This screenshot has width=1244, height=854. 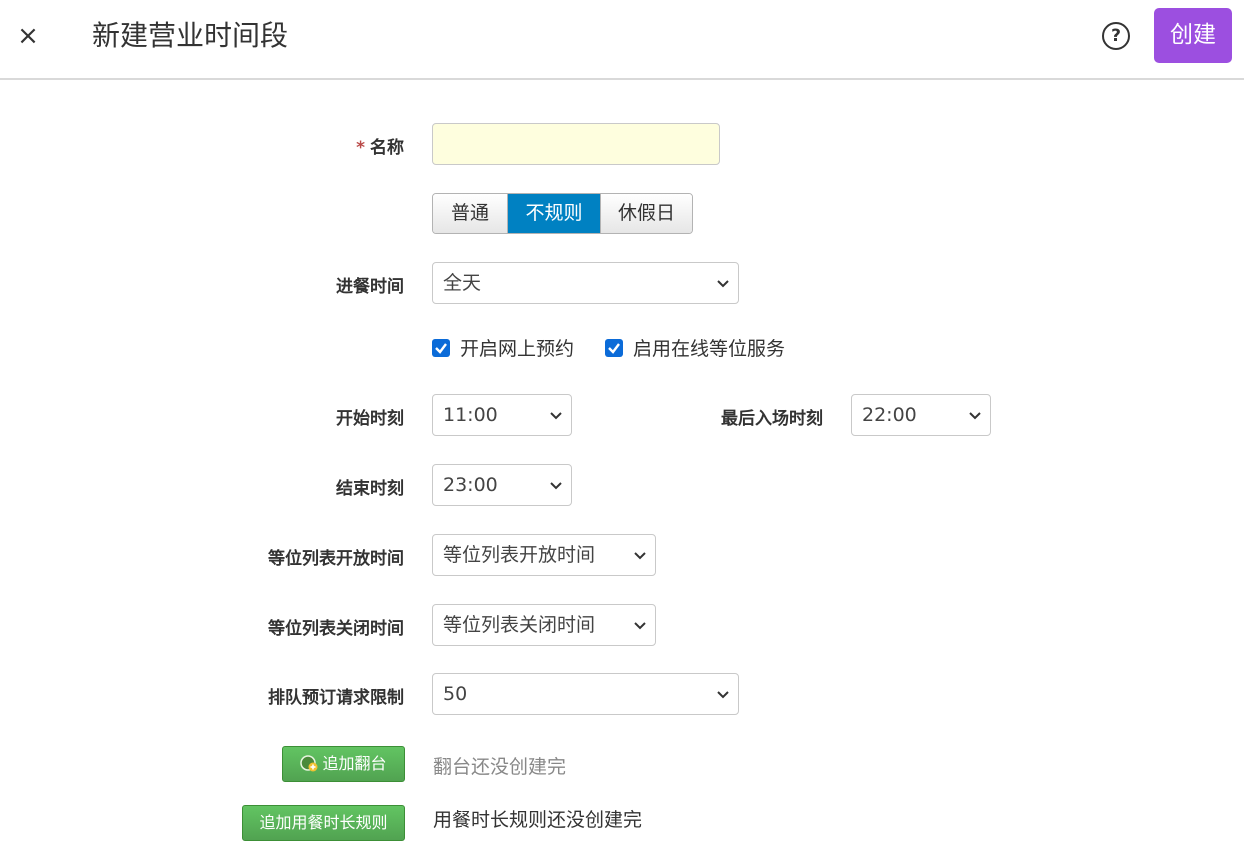 What do you see at coordinates (500, 767) in the screenshot?
I see `turnover-note: 翻台还没创建完` at bounding box center [500, 767].